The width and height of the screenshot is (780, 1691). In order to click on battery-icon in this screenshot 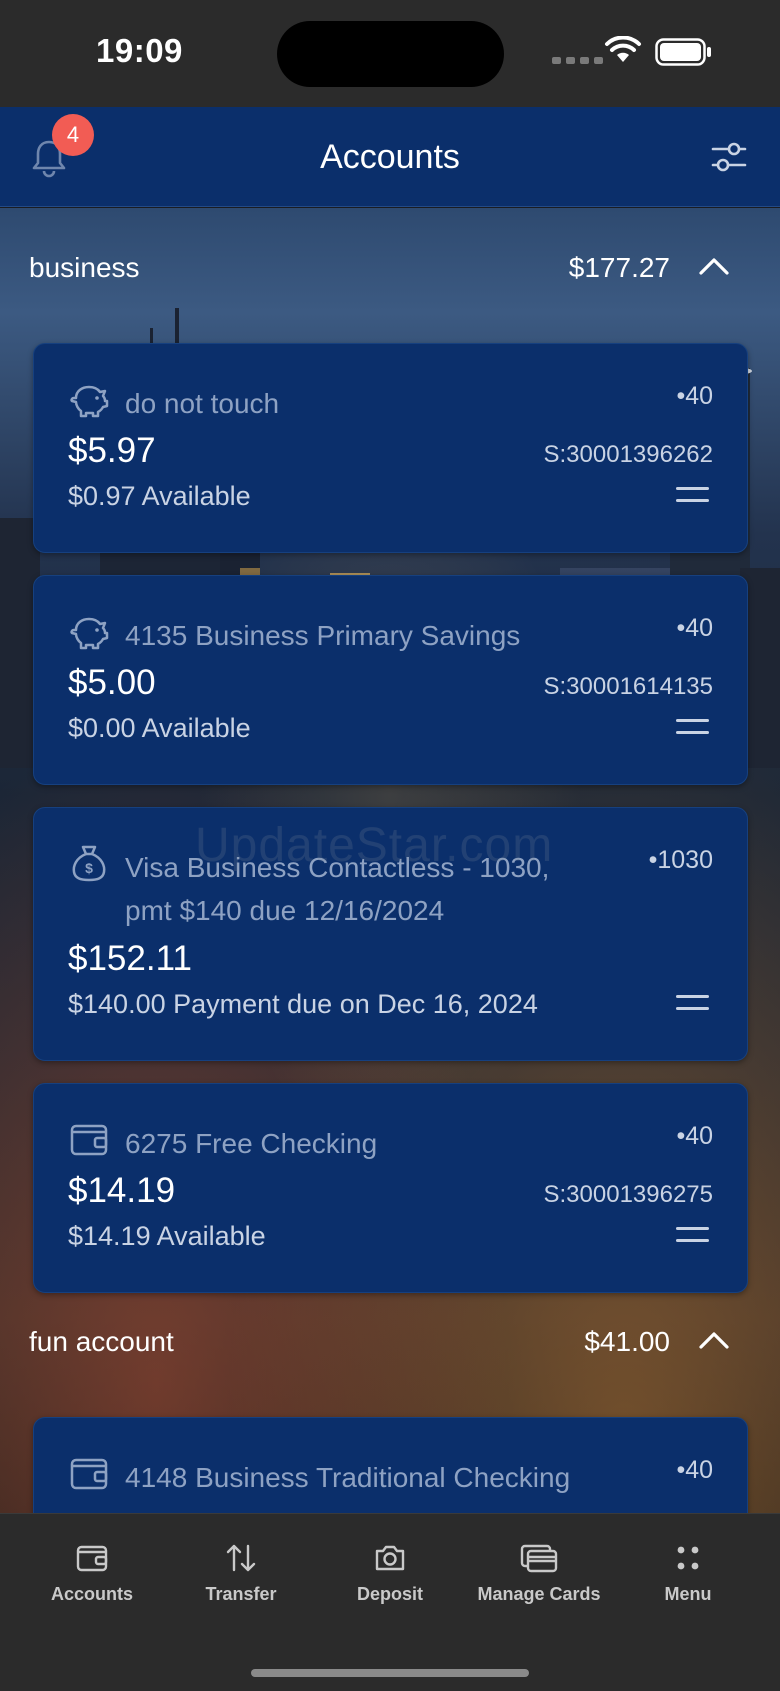, I will do `click(683, 52)`.